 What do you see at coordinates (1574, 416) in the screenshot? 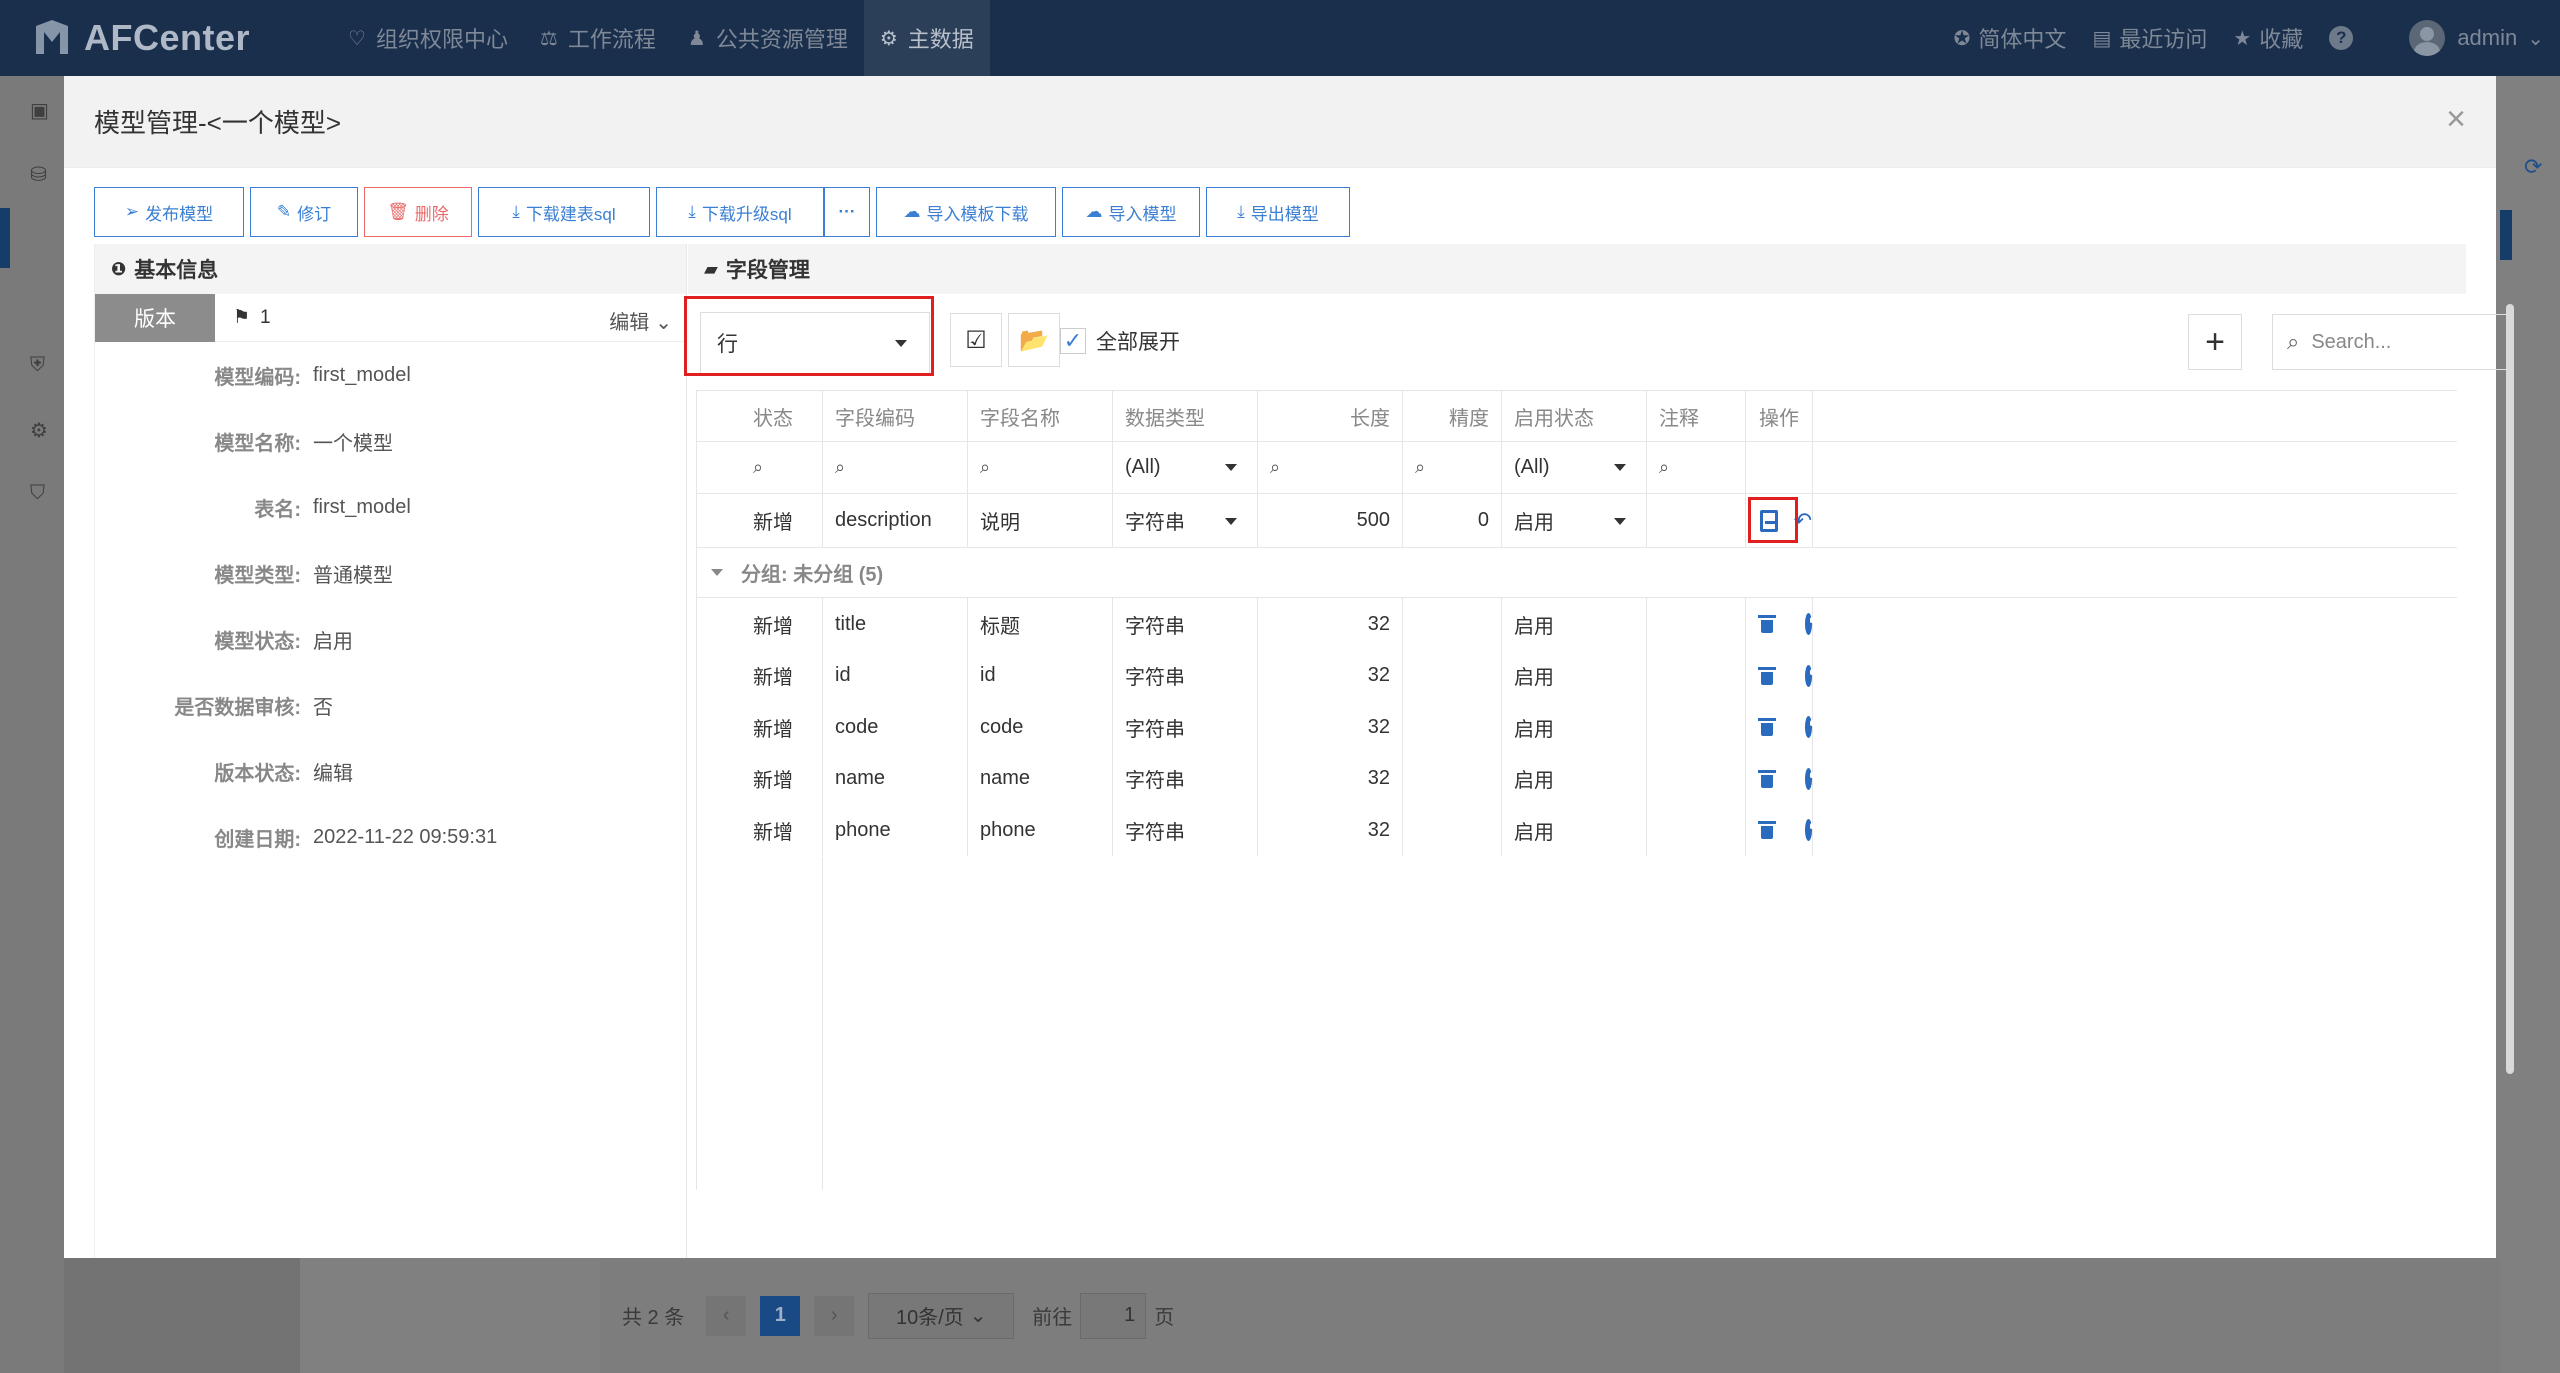
I see `column-header: 启用状态` at bounding box center [1574, 416].